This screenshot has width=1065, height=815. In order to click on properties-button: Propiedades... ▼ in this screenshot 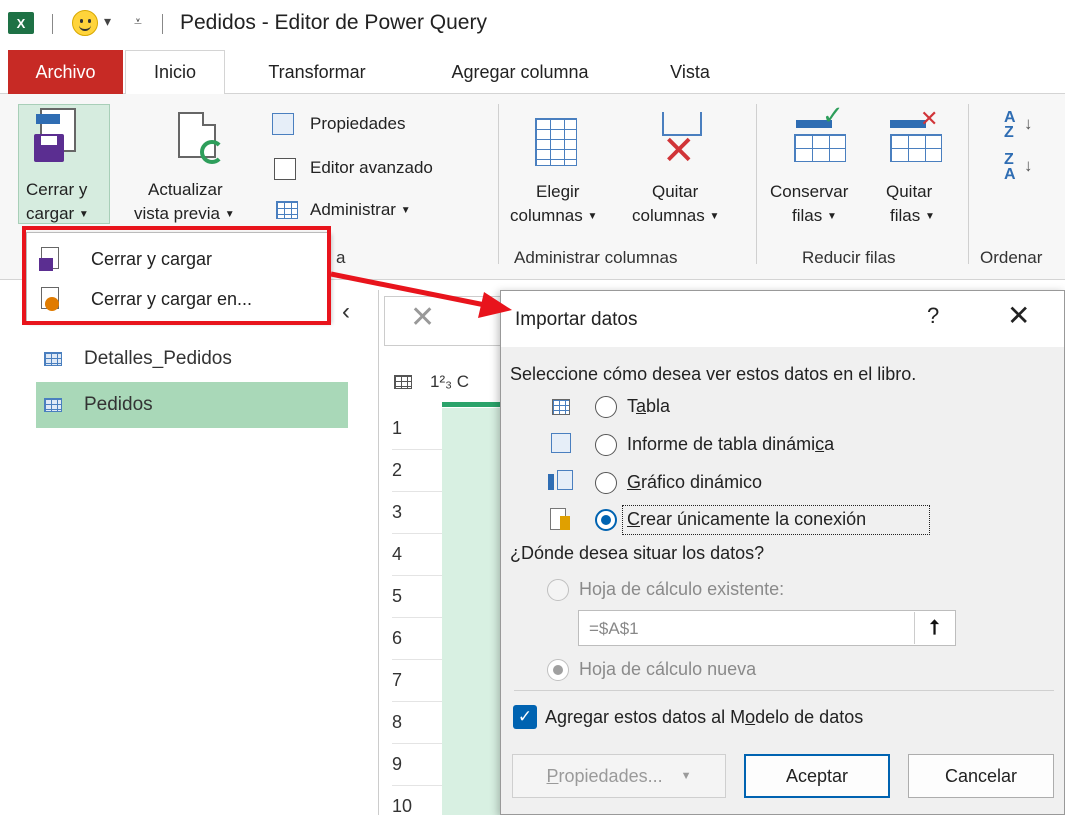, I will do `click(619, 776)`.